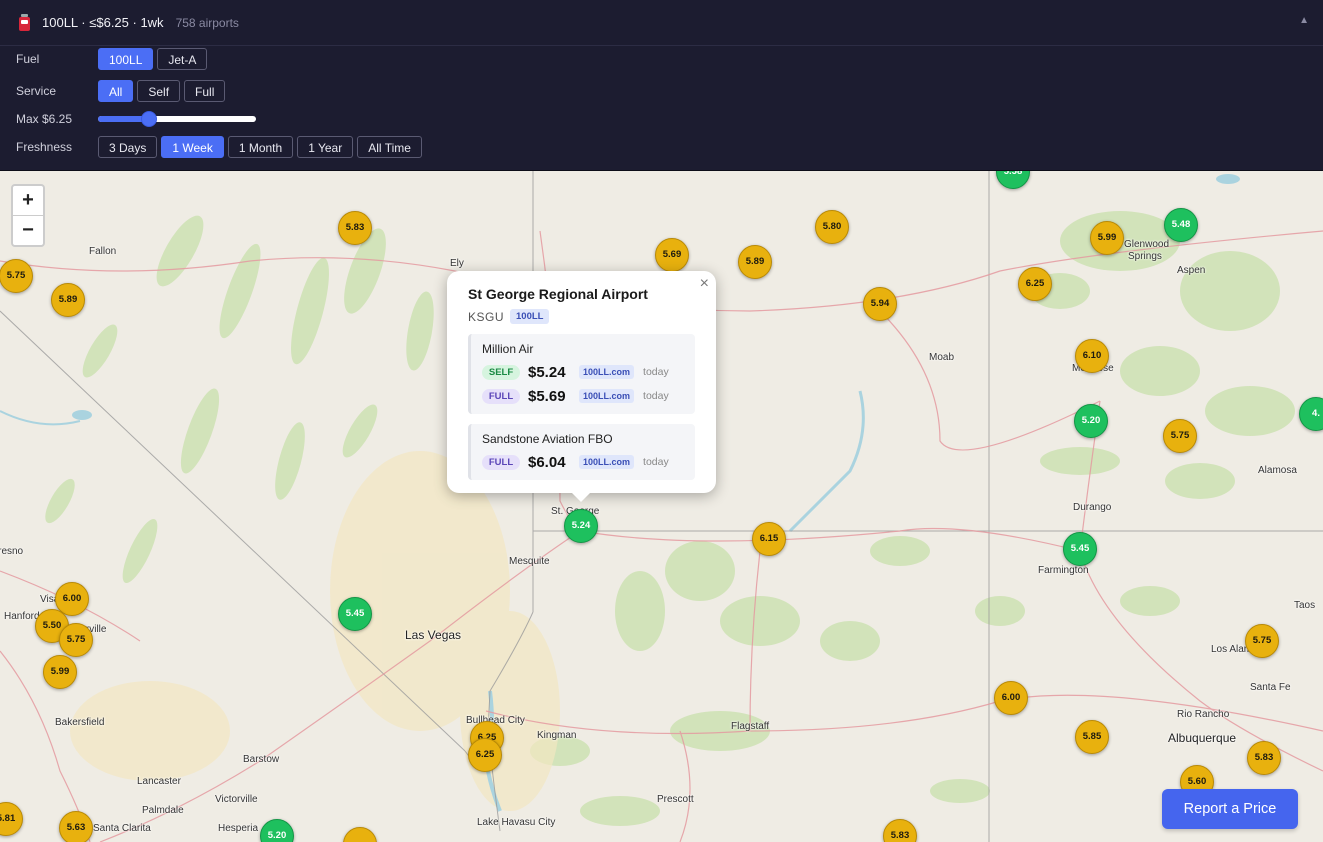  Describe the element at coordinates (28, 59) in the screenshot. I see `fuel-label: Fuel` at that location.